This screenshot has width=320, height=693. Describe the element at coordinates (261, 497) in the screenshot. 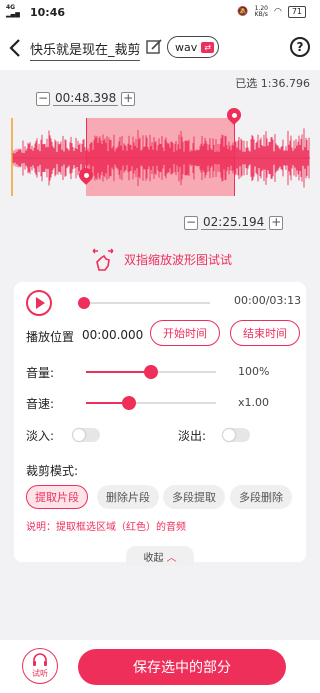

I see `mode-multi-delete: 多段删除` at that location.